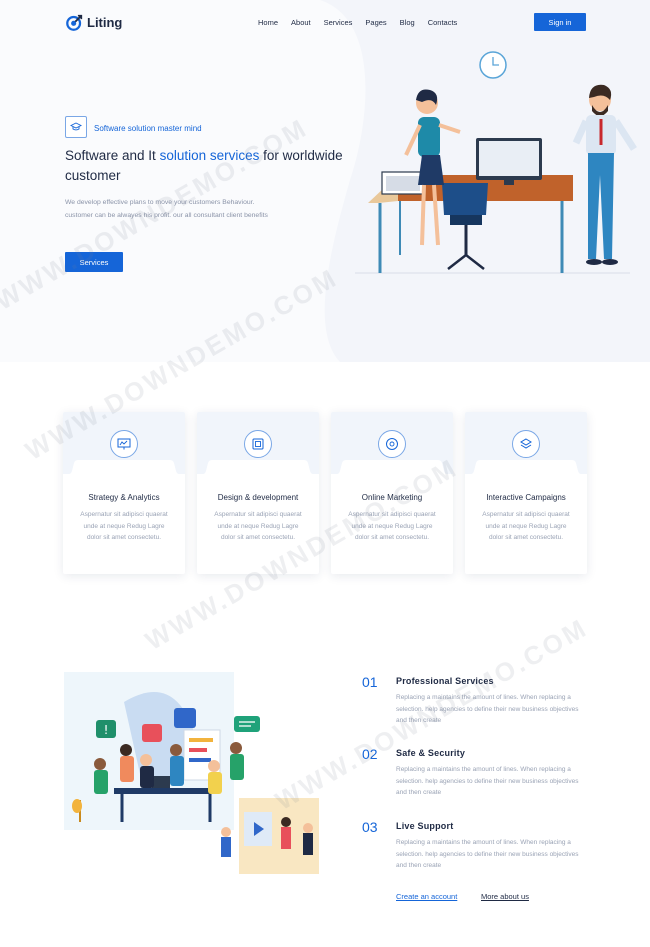 This screenshot has width=650, height=947. Describe the element at coordinates (370, 827) in the screenshot. I see `feature-number: 03` at that location.